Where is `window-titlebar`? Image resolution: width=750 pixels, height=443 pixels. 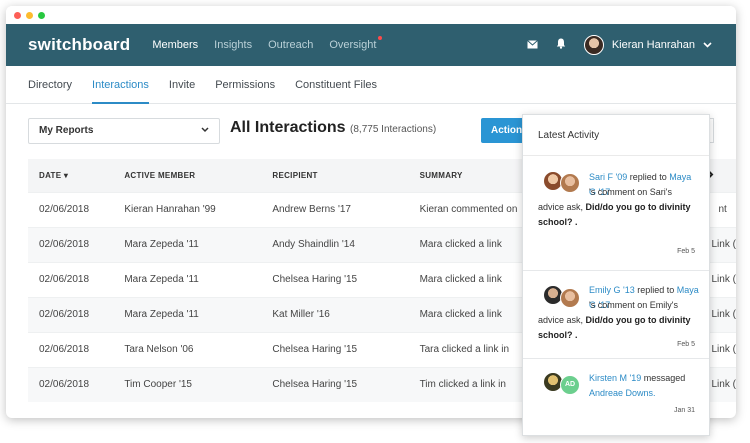
window-titlebar is located at coordinates (371, 15).